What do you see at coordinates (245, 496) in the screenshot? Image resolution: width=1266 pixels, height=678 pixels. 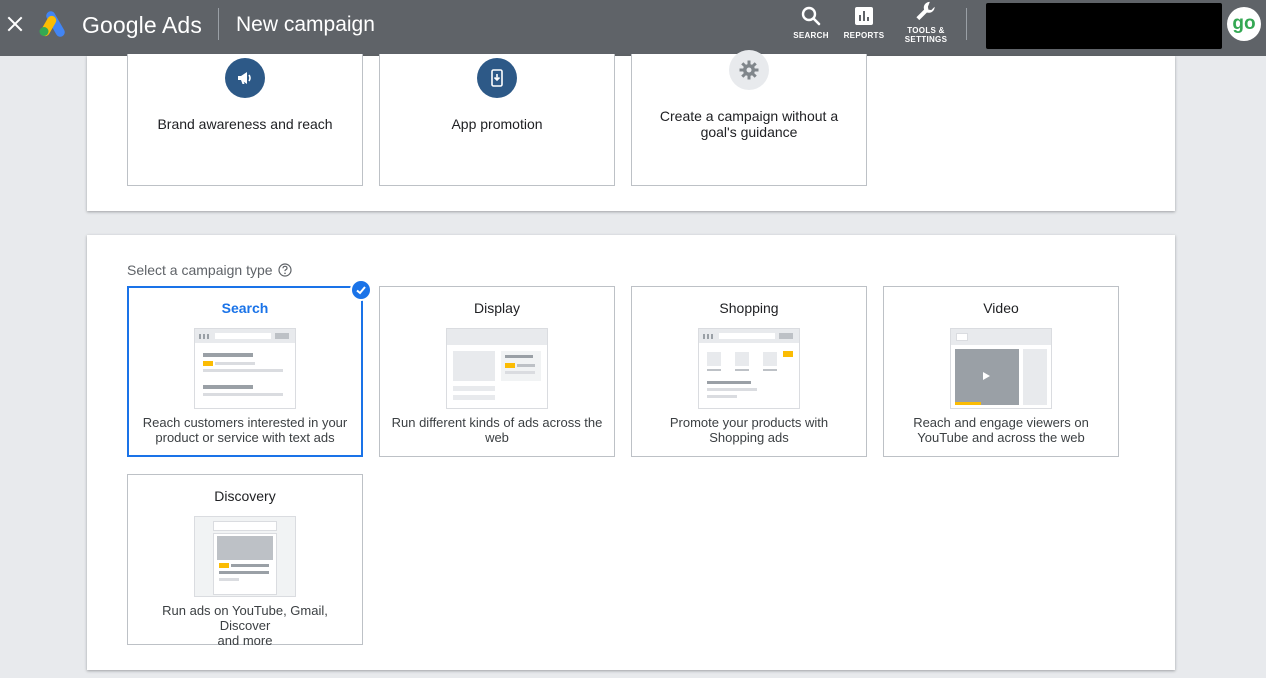 I see `type-title: Discovery` at bounding box center [245, 496].